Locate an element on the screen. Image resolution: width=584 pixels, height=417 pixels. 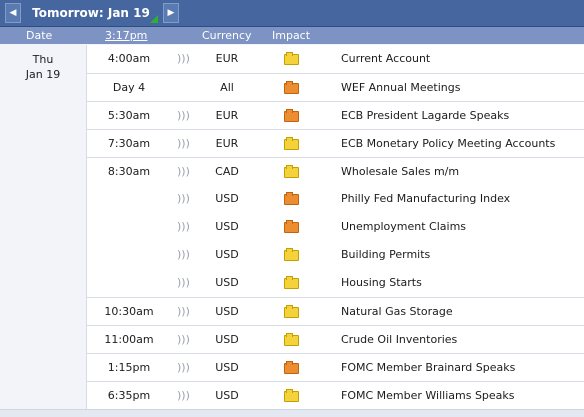
event-title: Housing Starts is located at coordinates (381, 283).